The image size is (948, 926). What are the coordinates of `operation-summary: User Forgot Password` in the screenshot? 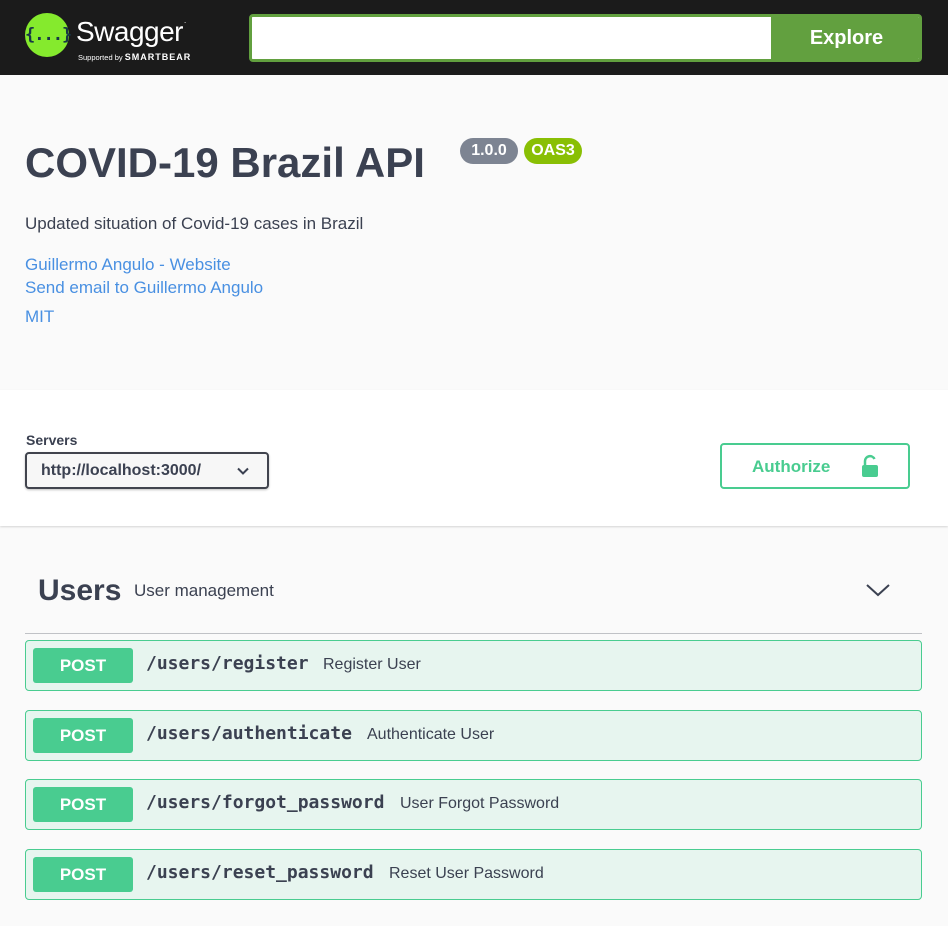 It's located at (480, 803).